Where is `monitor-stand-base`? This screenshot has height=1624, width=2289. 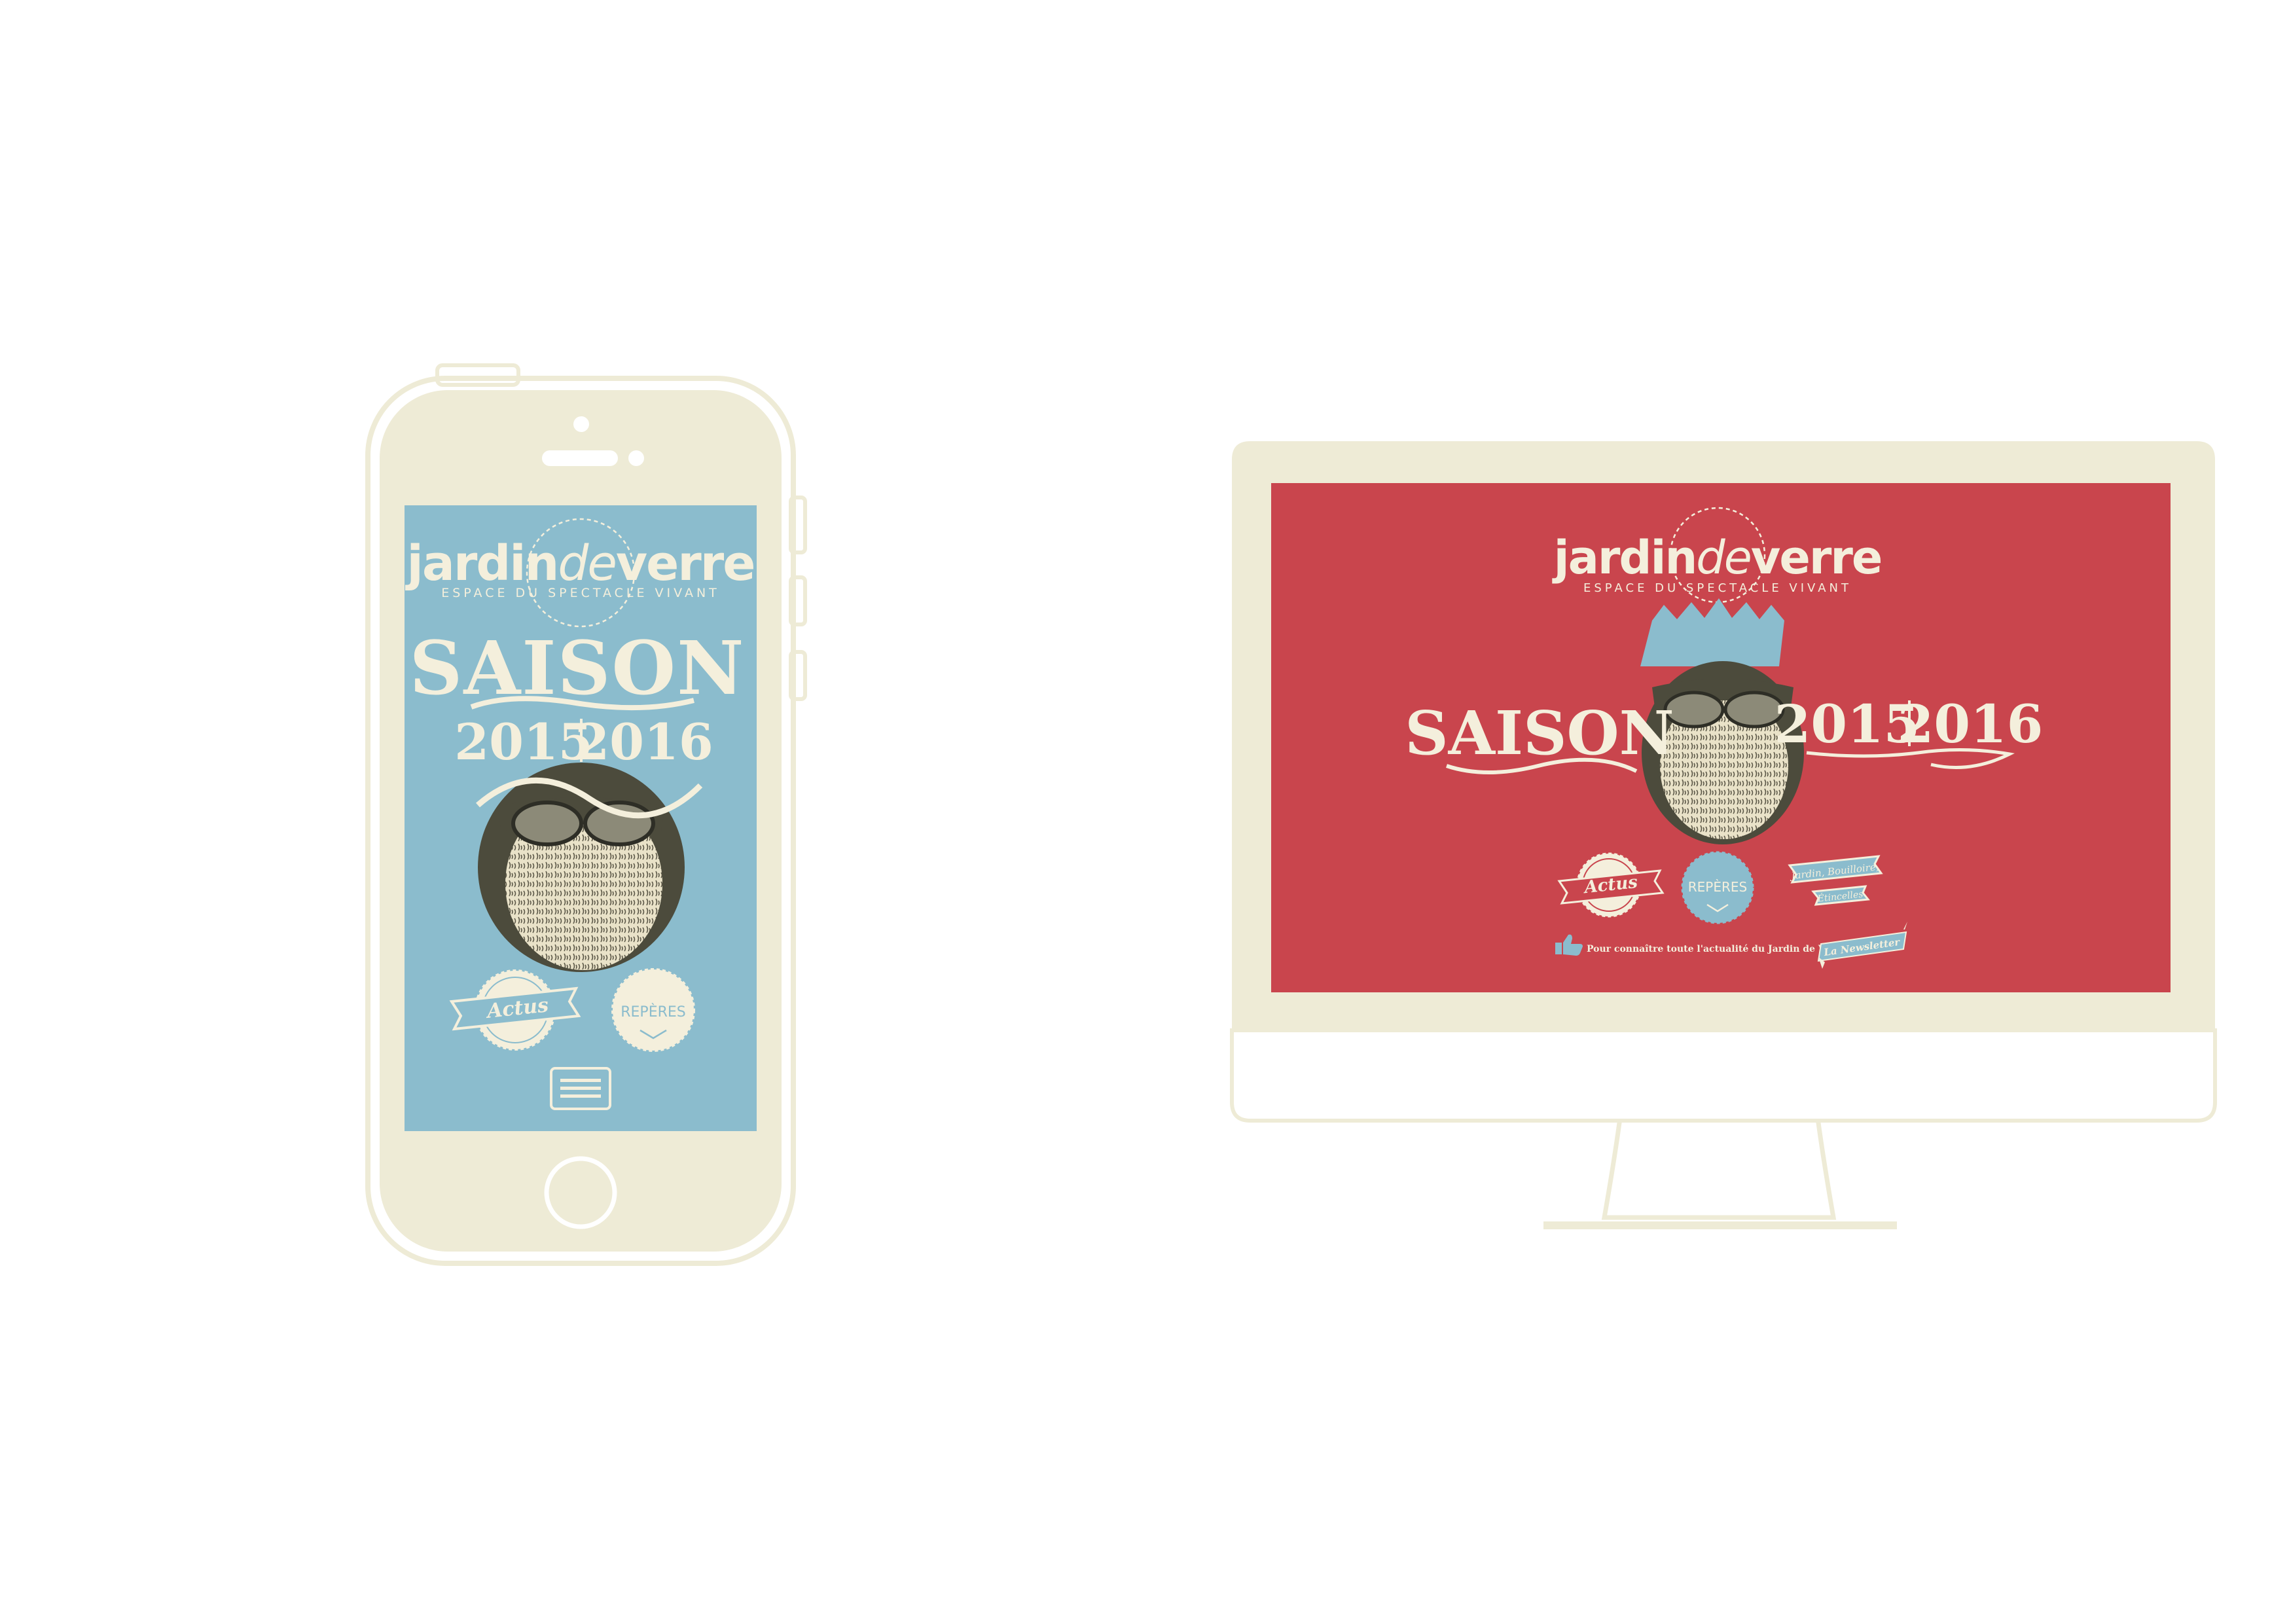
monitor-stand-base is located at coordinates (1720, 1225).